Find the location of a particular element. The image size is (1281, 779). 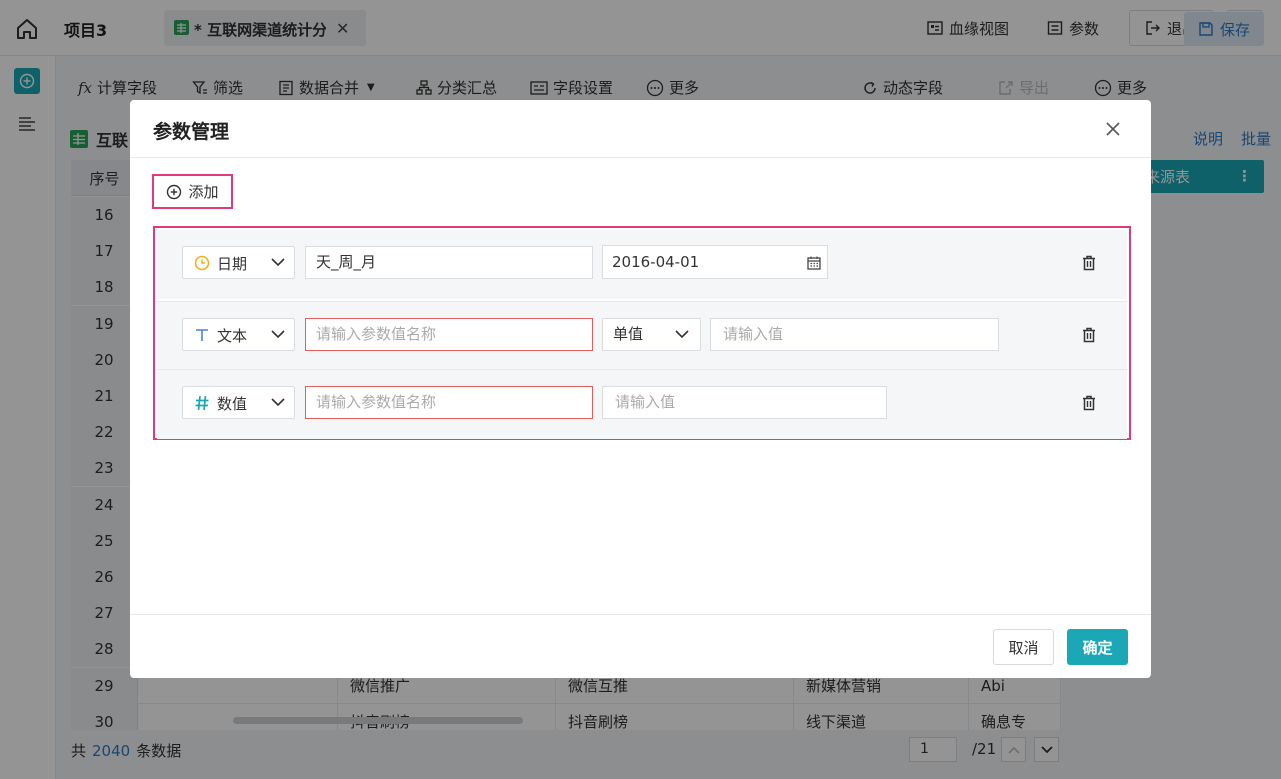

dialog-header: 参数管理 is located at coordinates (640, 129).